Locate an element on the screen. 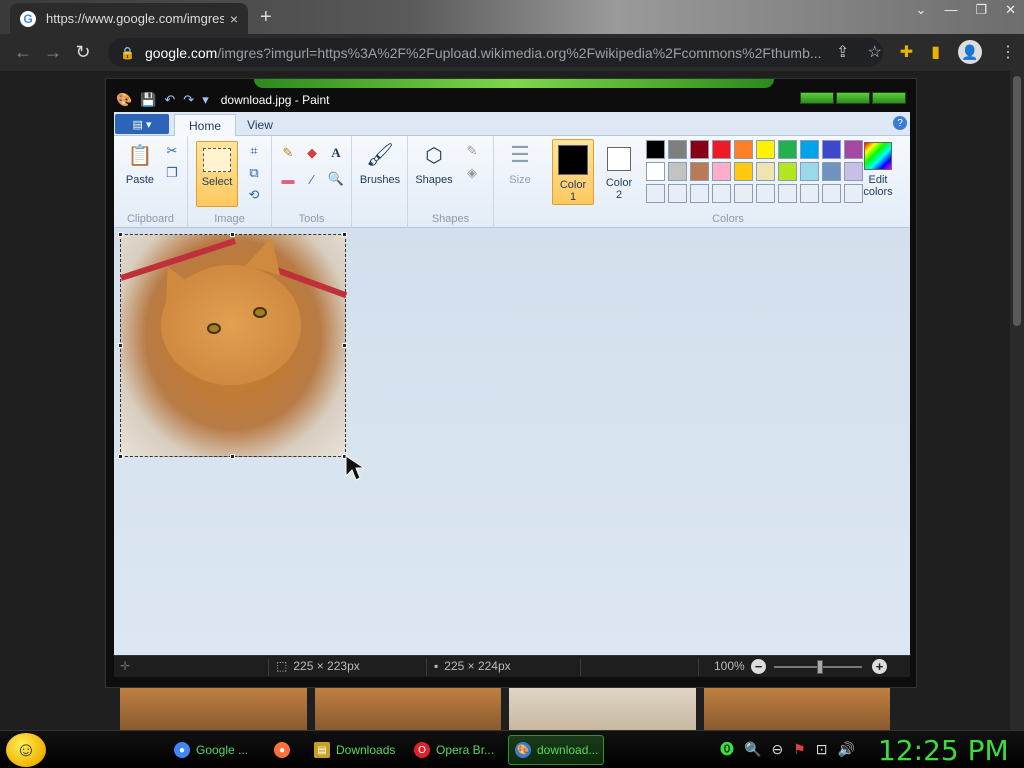  help-icon: ? is located at coordinates (900, 123).